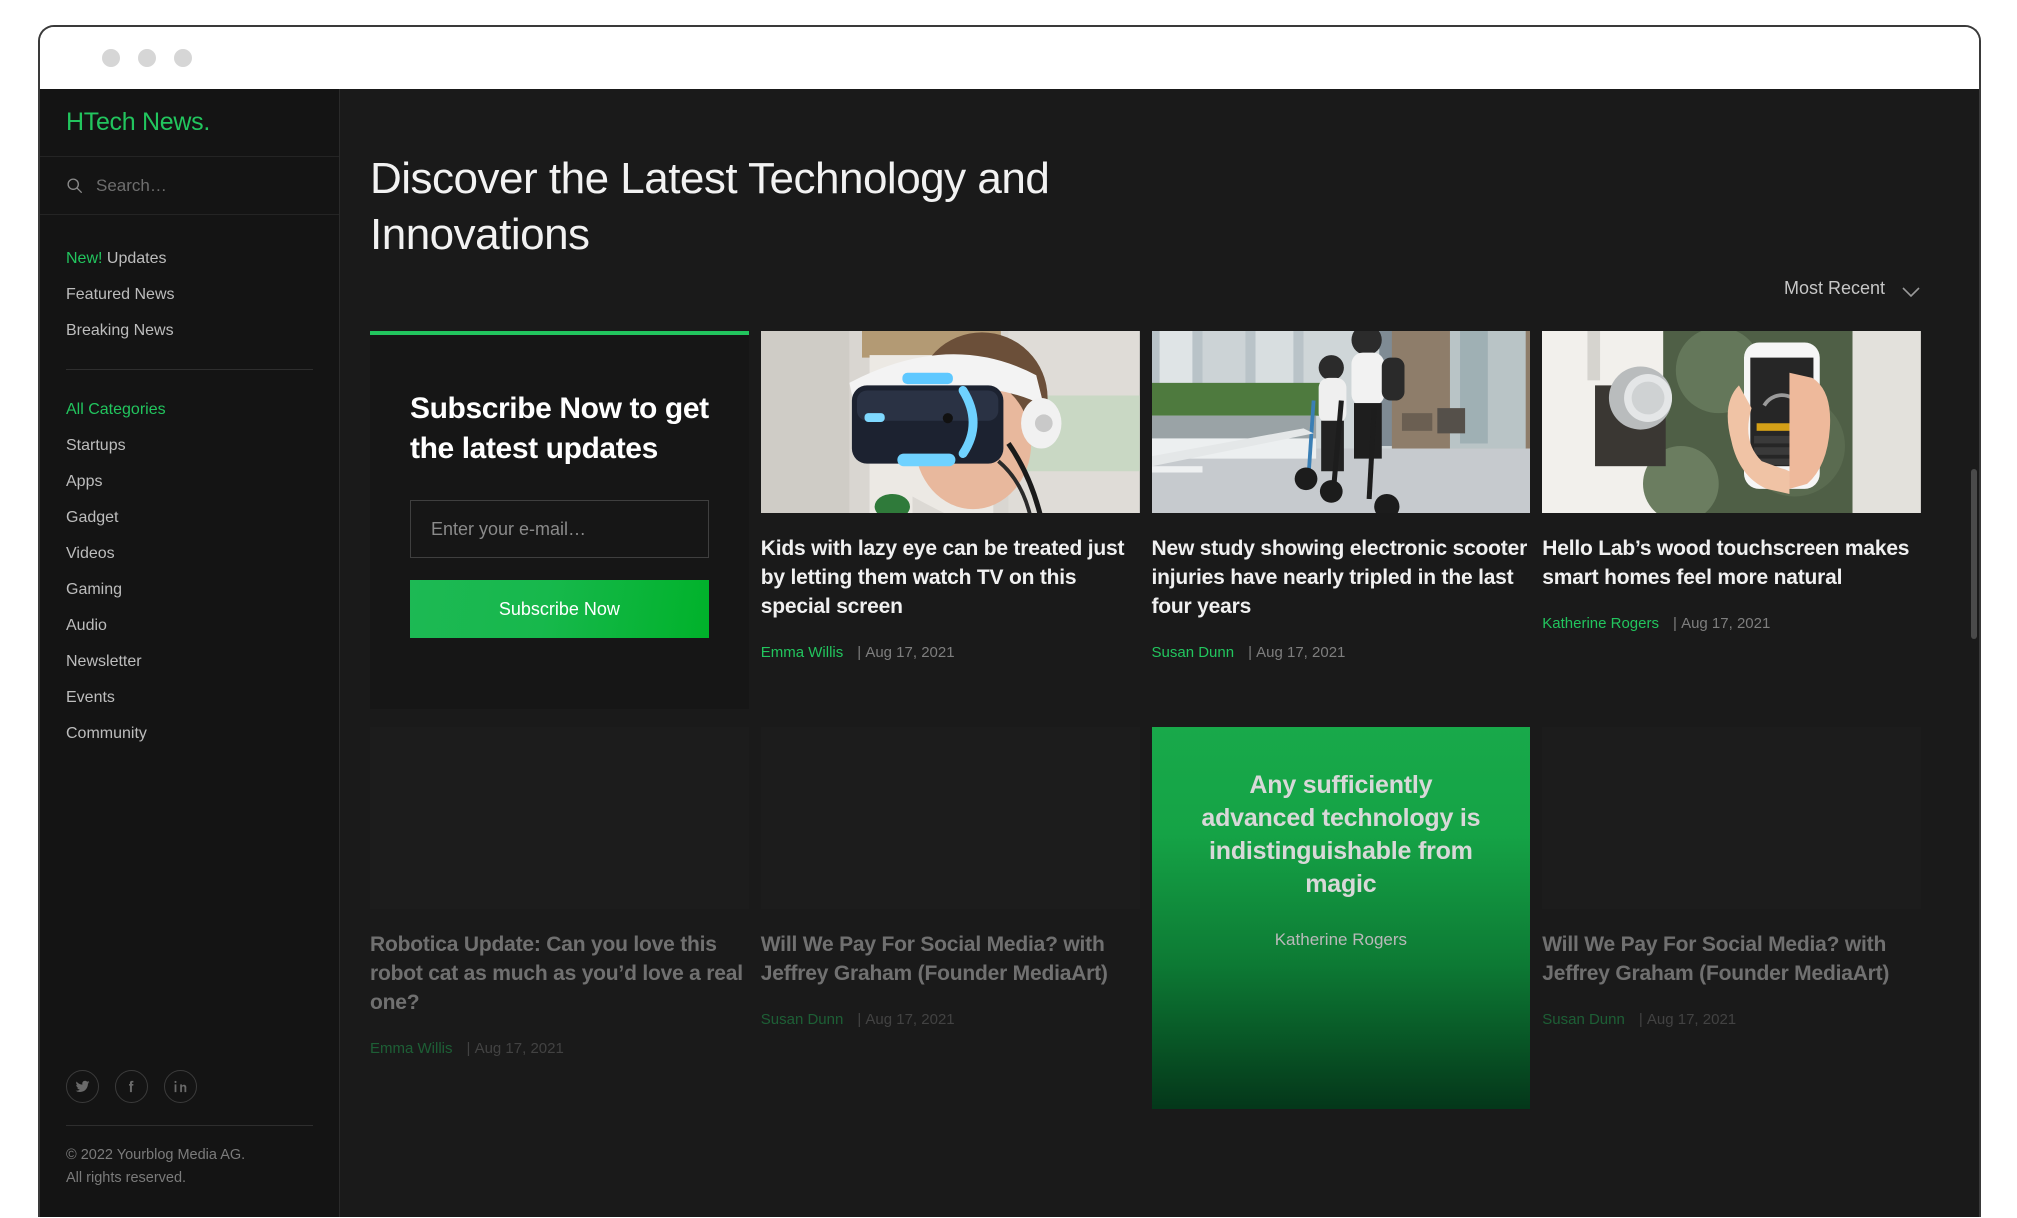 This screenshot has width=2017, height=1218. What do you see at coordinates (1341, 421) in the screenshot?
I see `article-thumbnail-electric-scooters` at bounding box center [1341, 421].